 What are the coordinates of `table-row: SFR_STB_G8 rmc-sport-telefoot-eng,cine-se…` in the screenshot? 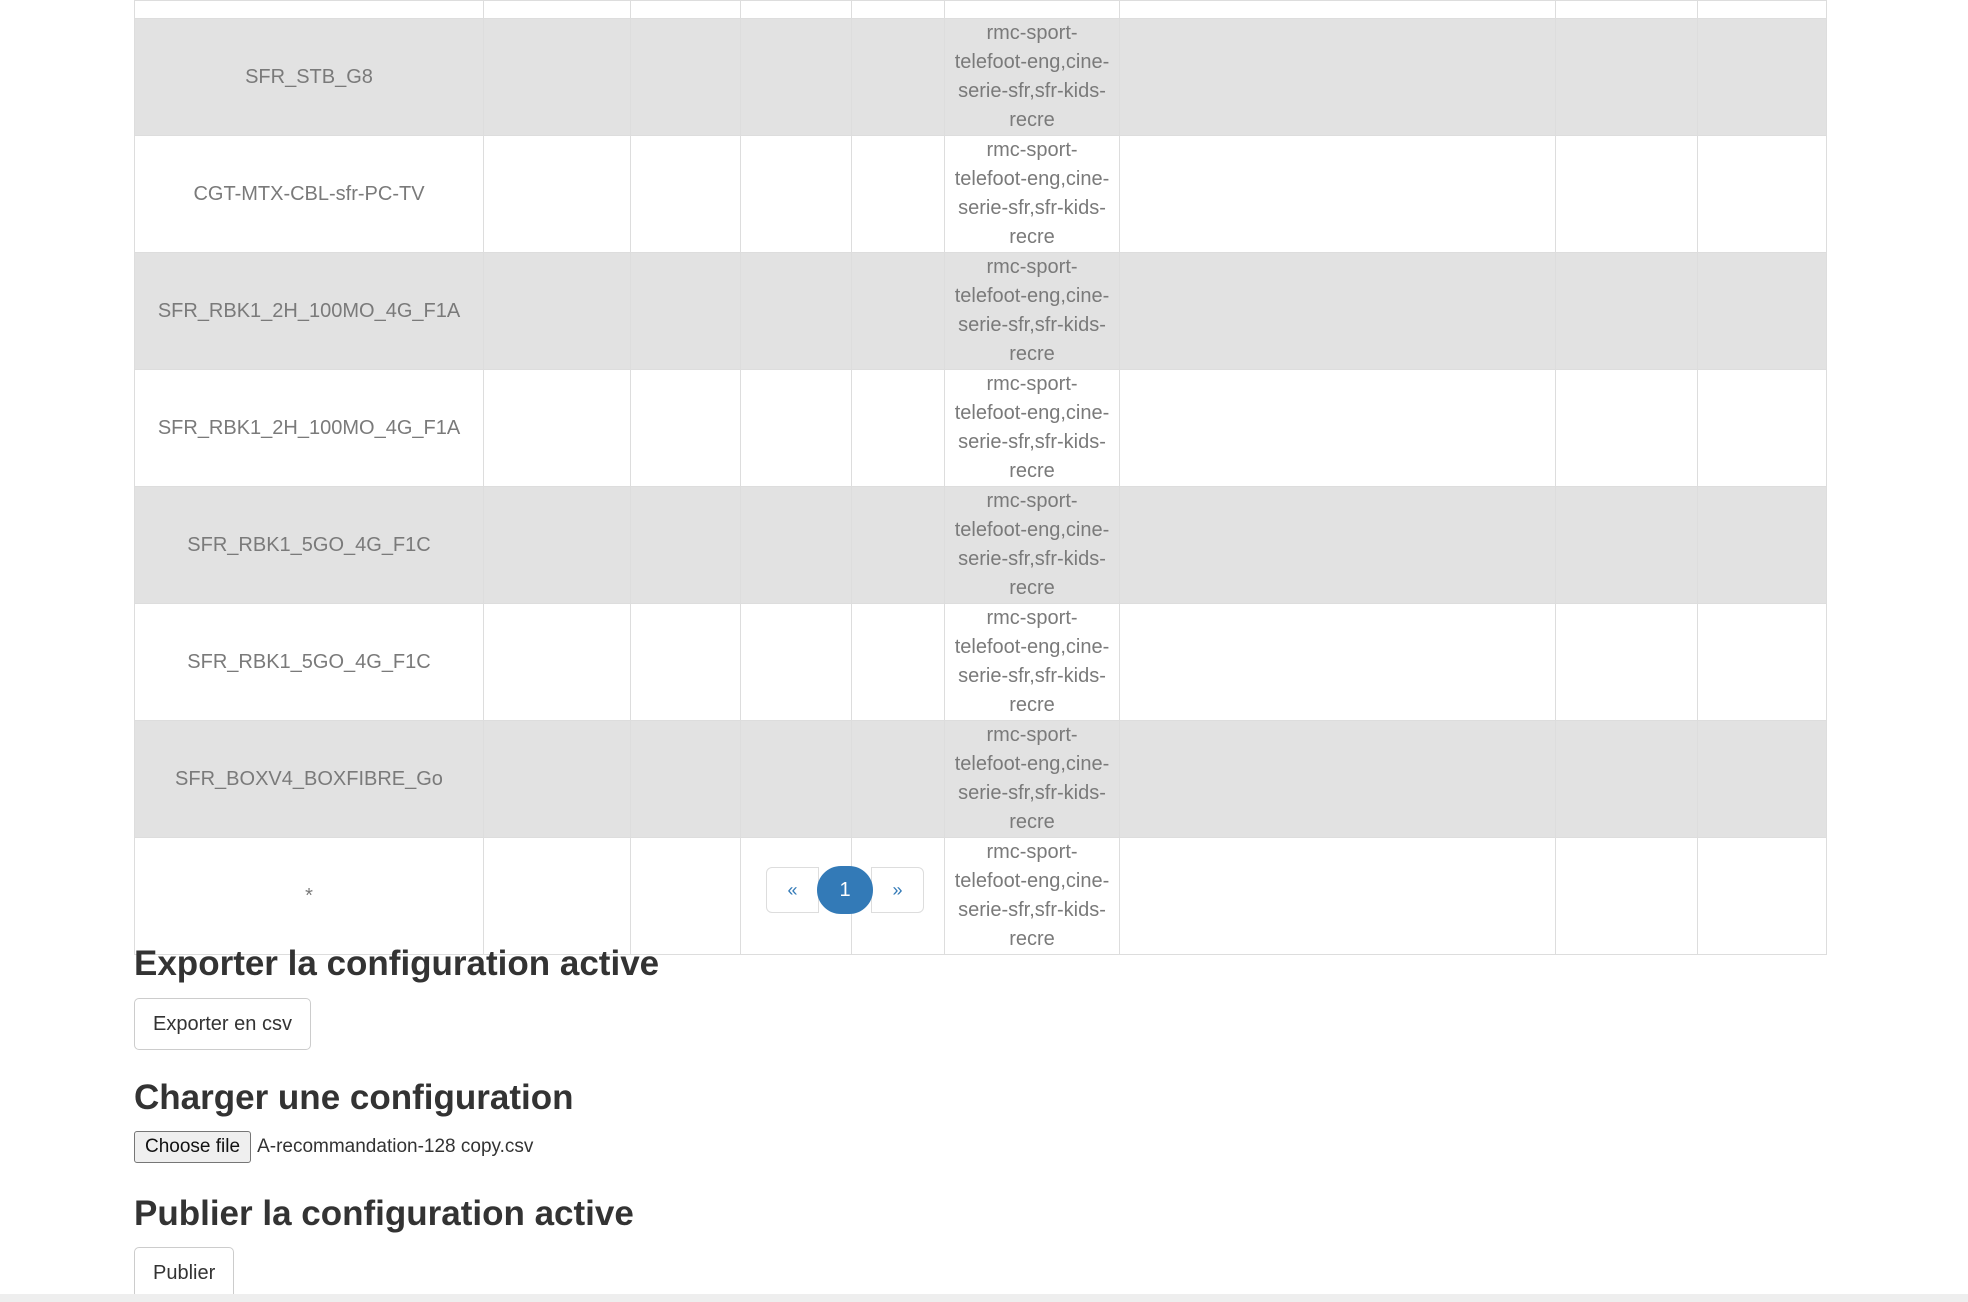 It's located at (980, 77).